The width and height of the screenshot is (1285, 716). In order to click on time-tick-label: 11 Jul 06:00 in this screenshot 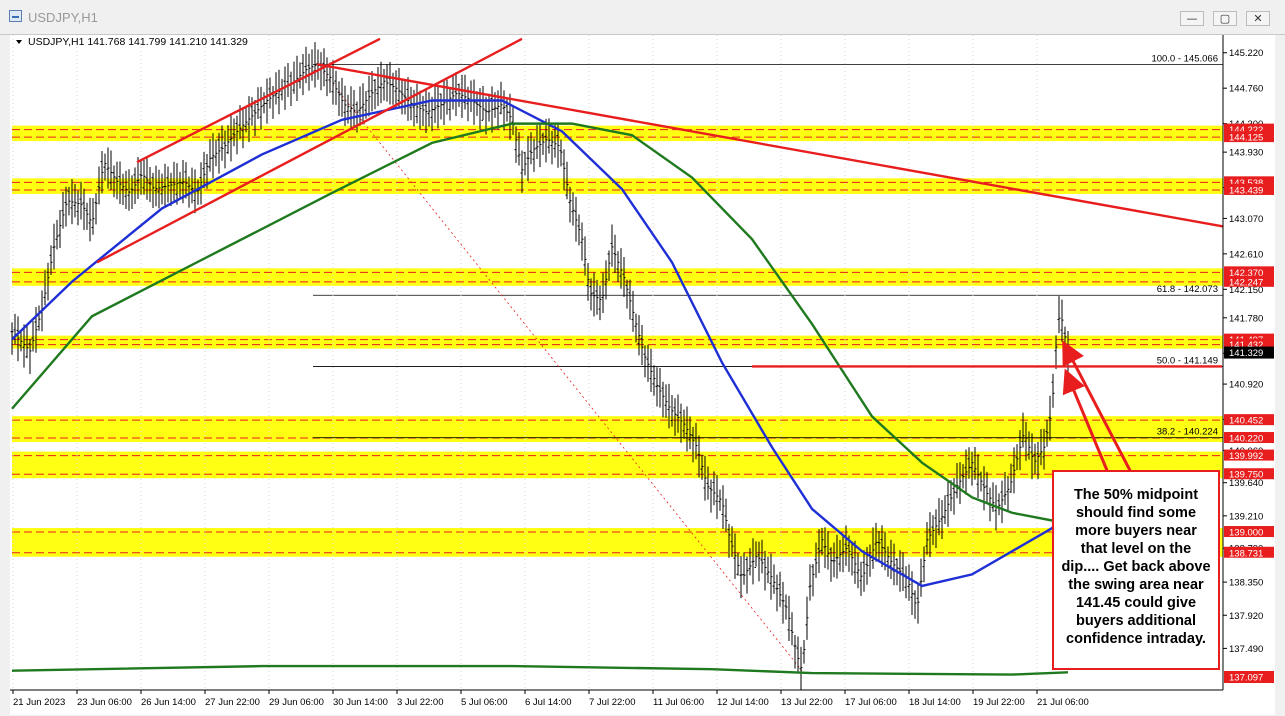, I will do `click(678, 702)`.